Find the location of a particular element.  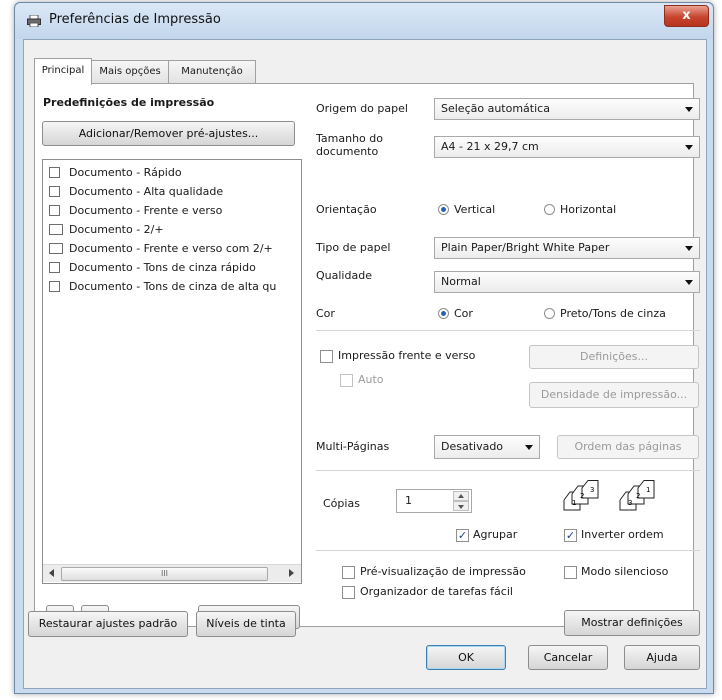

horizontal-scrollbar: III is located at coordinates (172, 573).